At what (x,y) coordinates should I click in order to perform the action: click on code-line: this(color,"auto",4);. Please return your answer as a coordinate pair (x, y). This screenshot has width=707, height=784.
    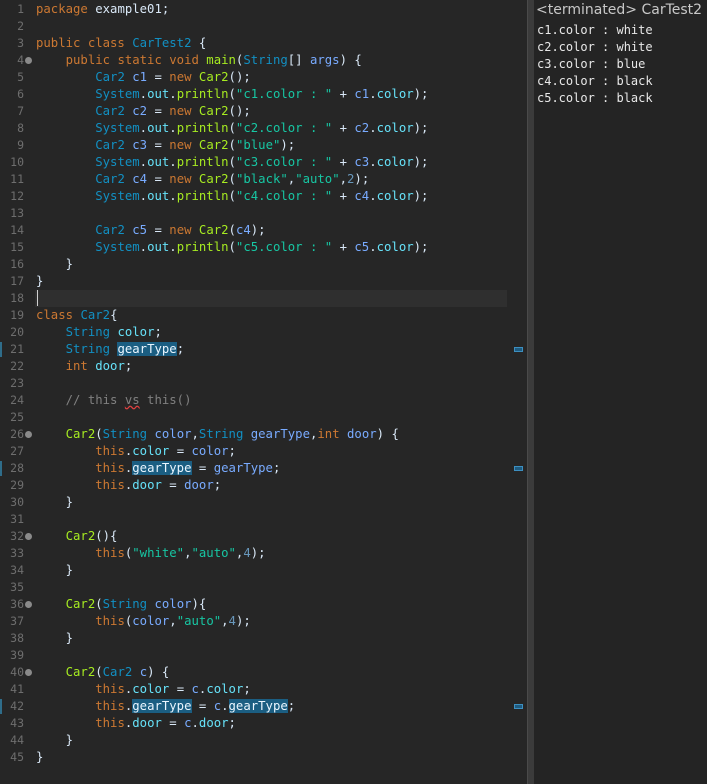
    Looking at the image, I should click on (143, 621).